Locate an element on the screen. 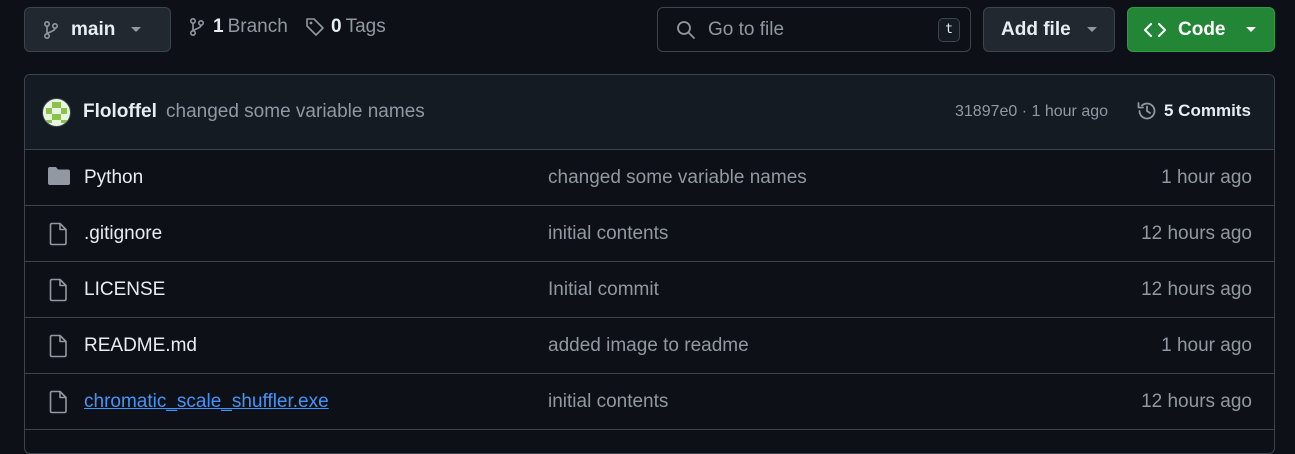 Image resolution: width=1295 pixels, height=454 pixels. file-row: .gitignore initial contents 12 hours ago is located at coordinates (649, 234).